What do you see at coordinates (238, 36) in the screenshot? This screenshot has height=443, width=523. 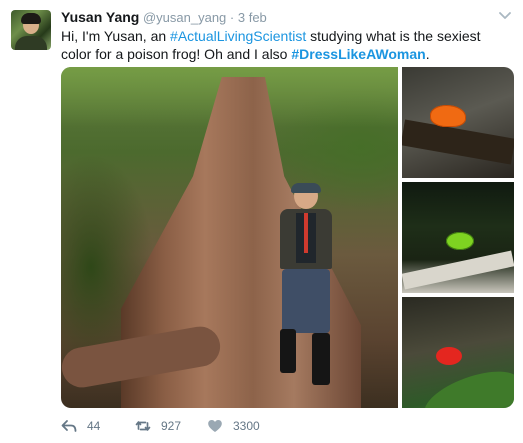 I see `hashtag-link: #ActualLivingScientist` at bounding box center [238, 36].